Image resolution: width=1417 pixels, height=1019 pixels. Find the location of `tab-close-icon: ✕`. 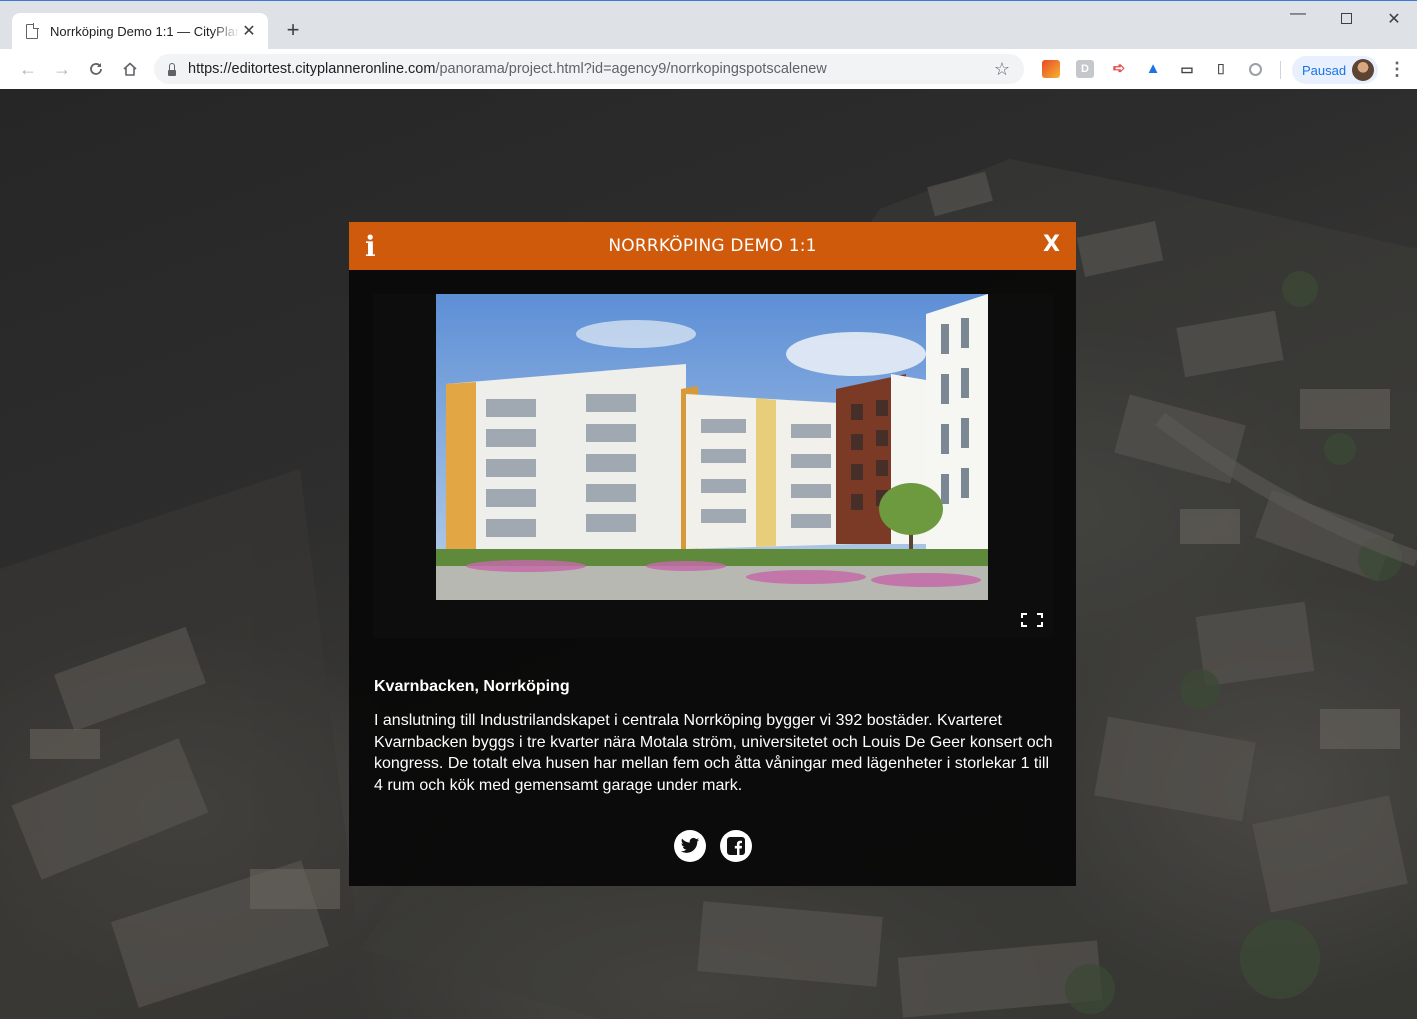

tab-close-icon: ✕ is located at coordinates (249, 31).